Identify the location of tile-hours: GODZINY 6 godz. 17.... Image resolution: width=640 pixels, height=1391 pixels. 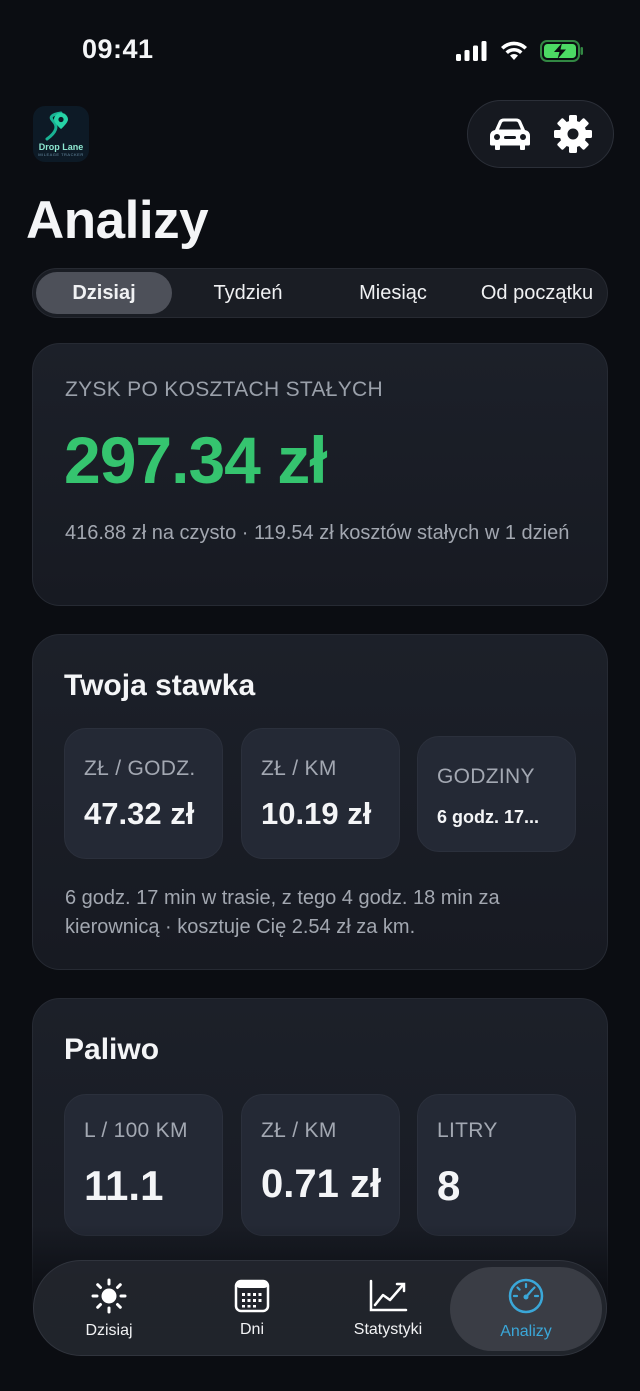
(496, 794).